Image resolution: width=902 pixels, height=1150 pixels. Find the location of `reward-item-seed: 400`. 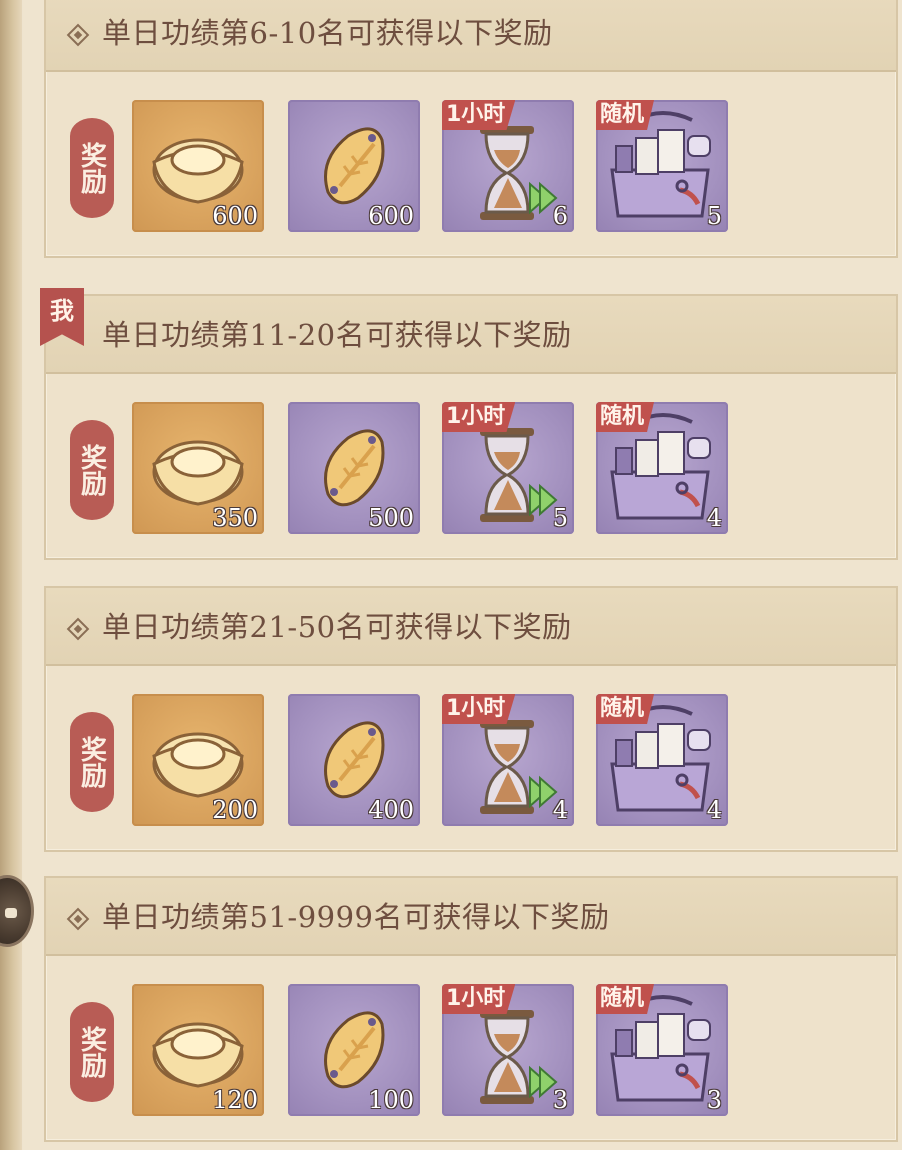

reward-item-seed: 400 is located at coordinates (354, 760).